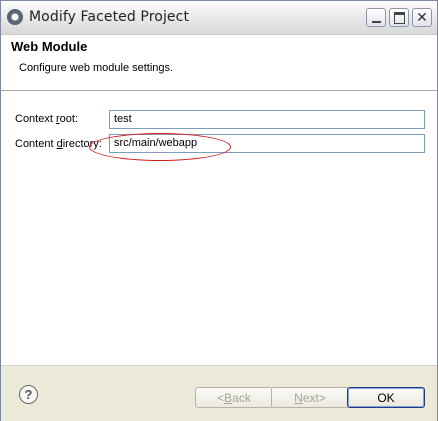 The width and height of the screenshot is (438, 421). Describe the element at coordinates (241, 397) in the screenshot. I see `button-label-part: ack` at that location.